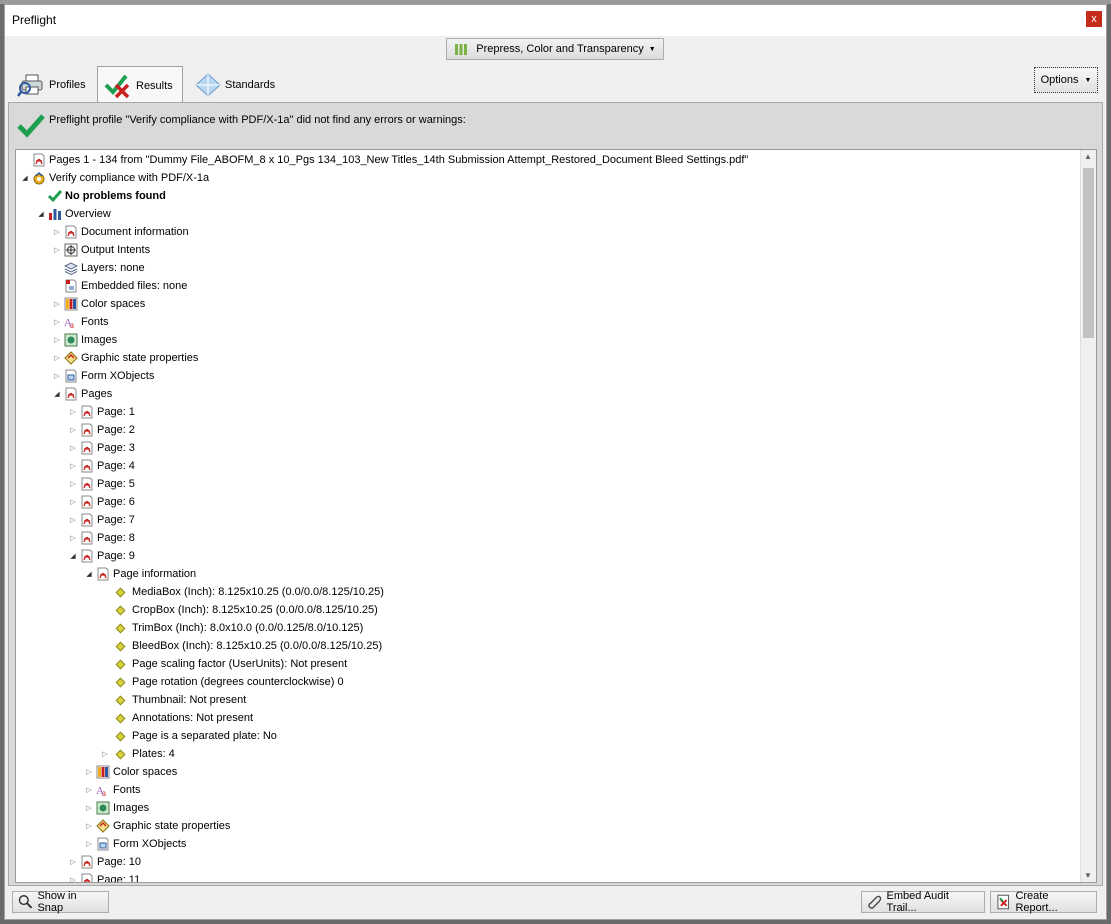 The height and width of the screenshot is (924, 1111). I want to click on tree-row: ◢ Overview, so click(73, 214).